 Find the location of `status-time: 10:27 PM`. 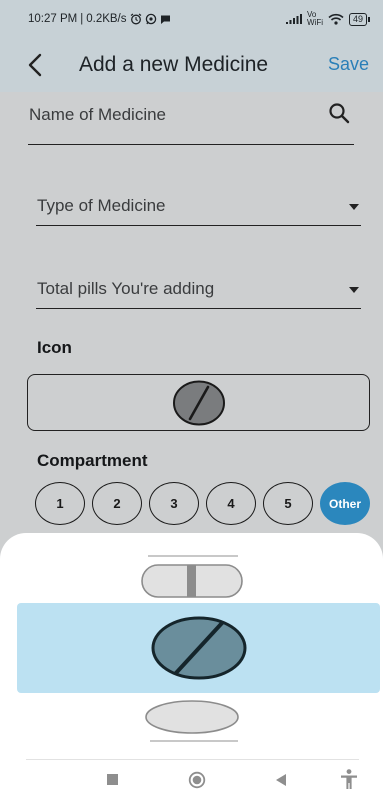

status-time: 10:27 PM is located at coordinates (53, 19).